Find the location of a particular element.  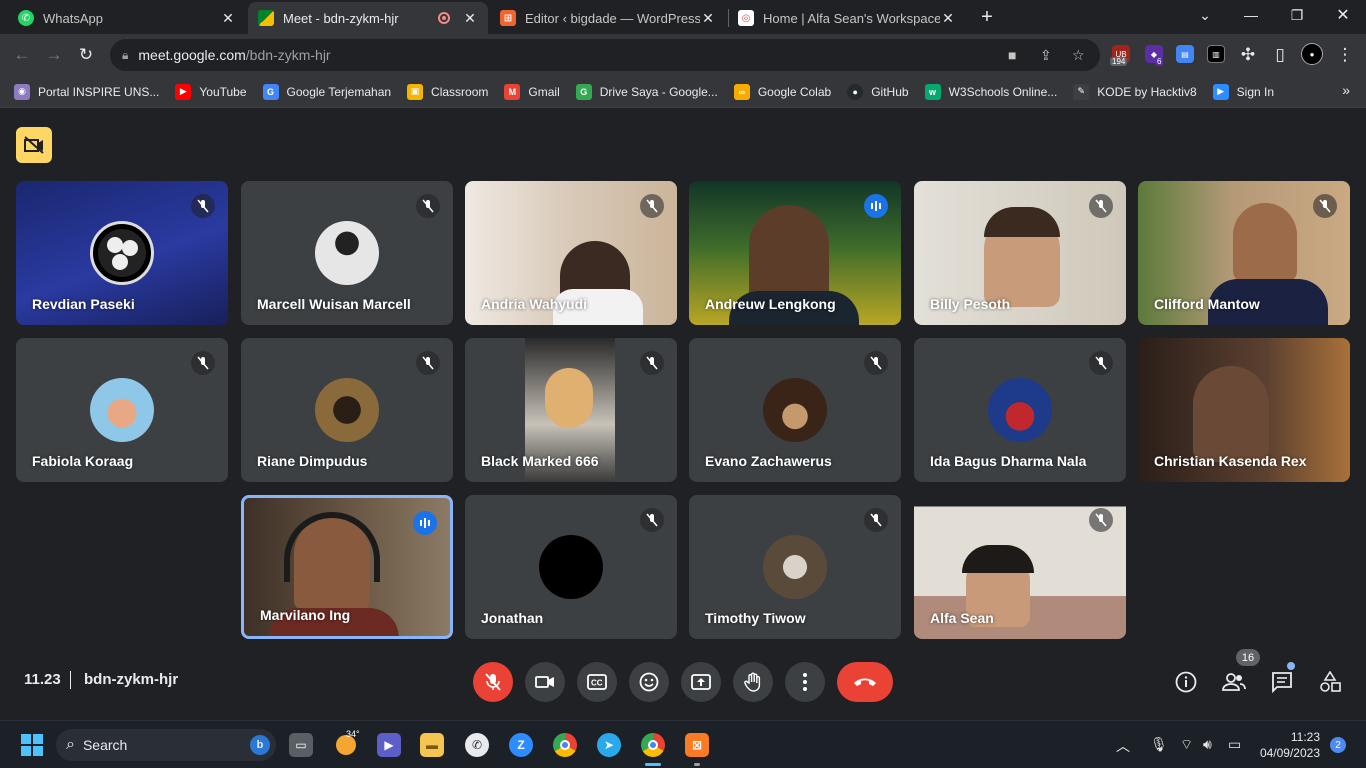

present-screen-button is located at coordinates (701, 682).